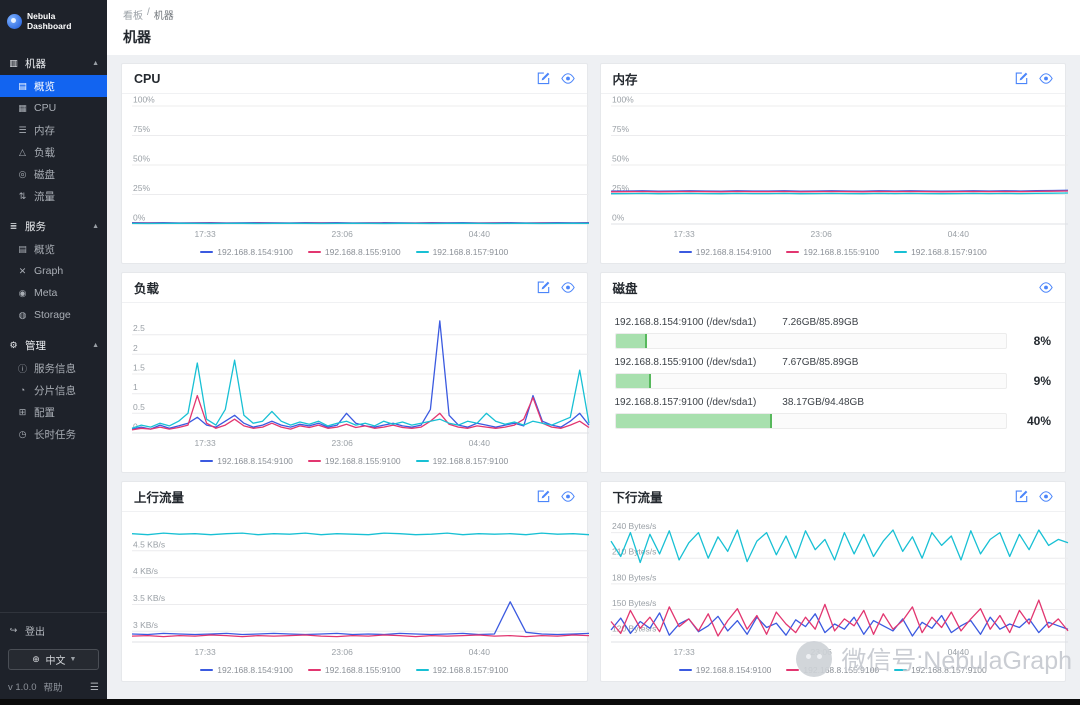 Image resolution: width=1080 pixels, height=705 pixels. Describe the element at coordinates (634, 577) in the screenshot. I see `svg-text: 180 Bytes/s` at that location.